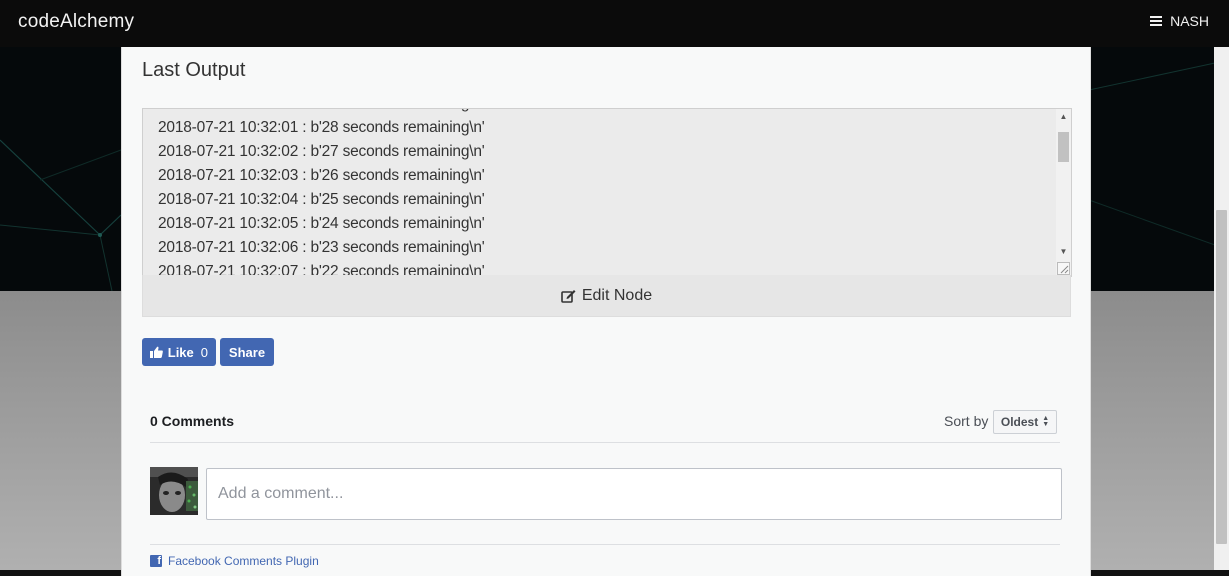  Describe the element at coordinates (1063, 147) in the screenshot. I see `output-scrollbar-thumb` at that location.